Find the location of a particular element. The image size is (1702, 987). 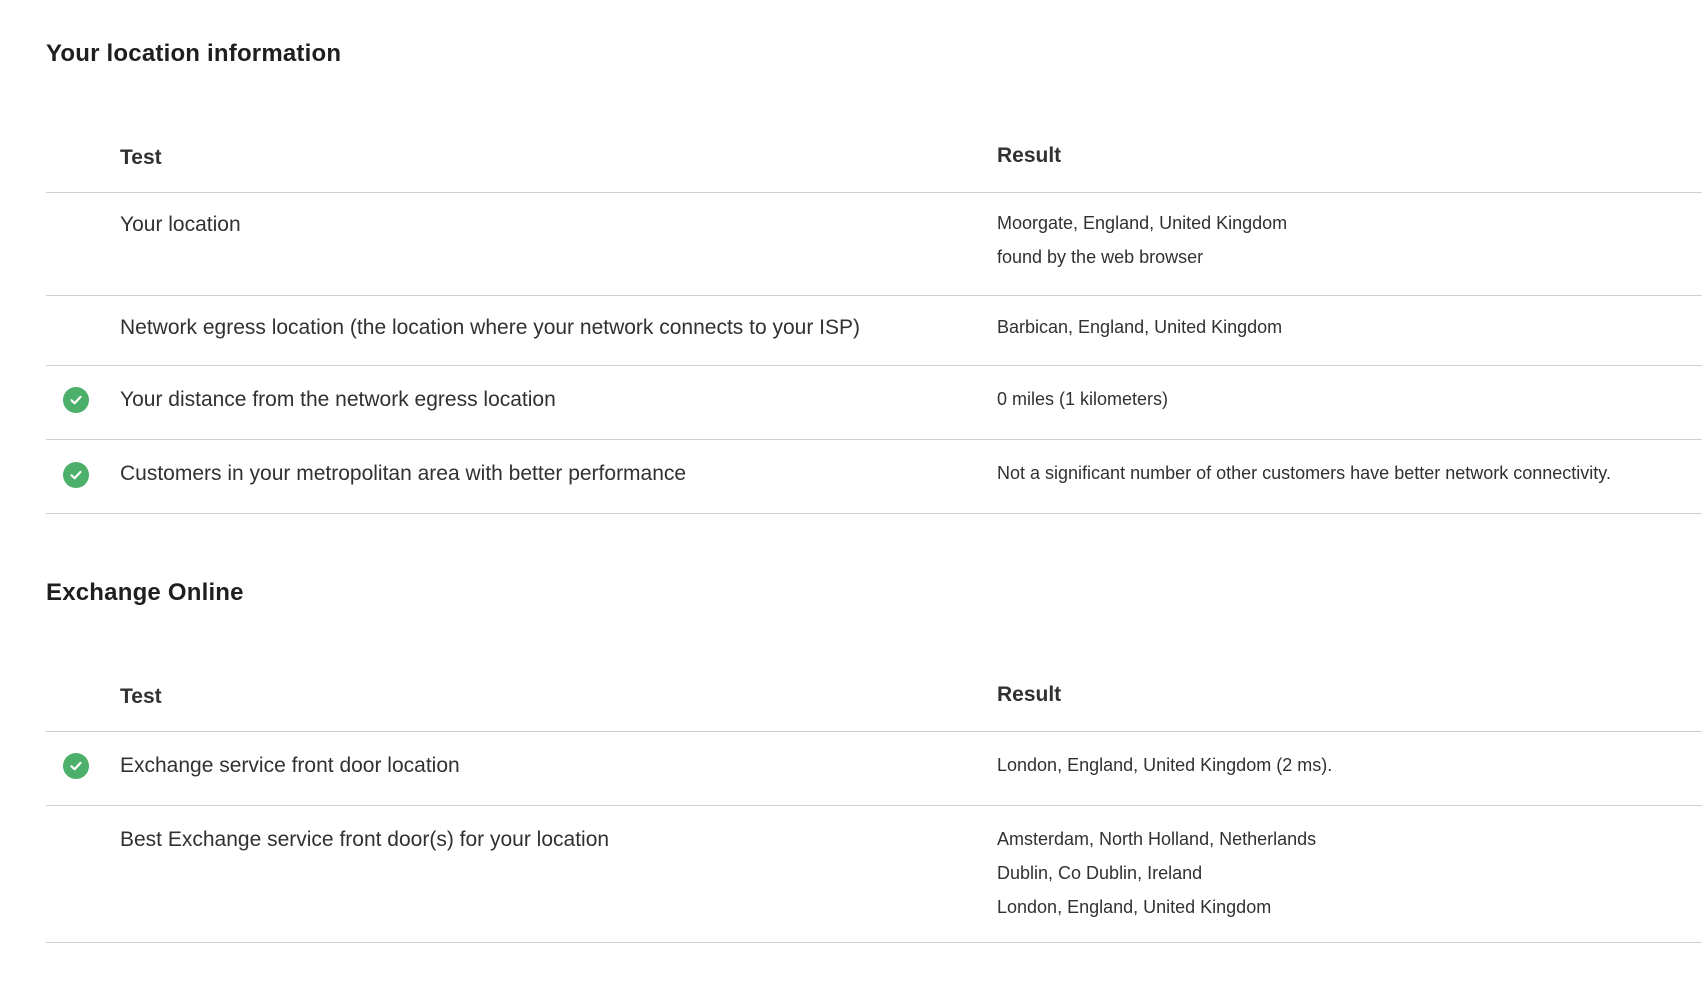

result-line: Barbican, England, United Kingdom is located at coordinates (1140, 327).